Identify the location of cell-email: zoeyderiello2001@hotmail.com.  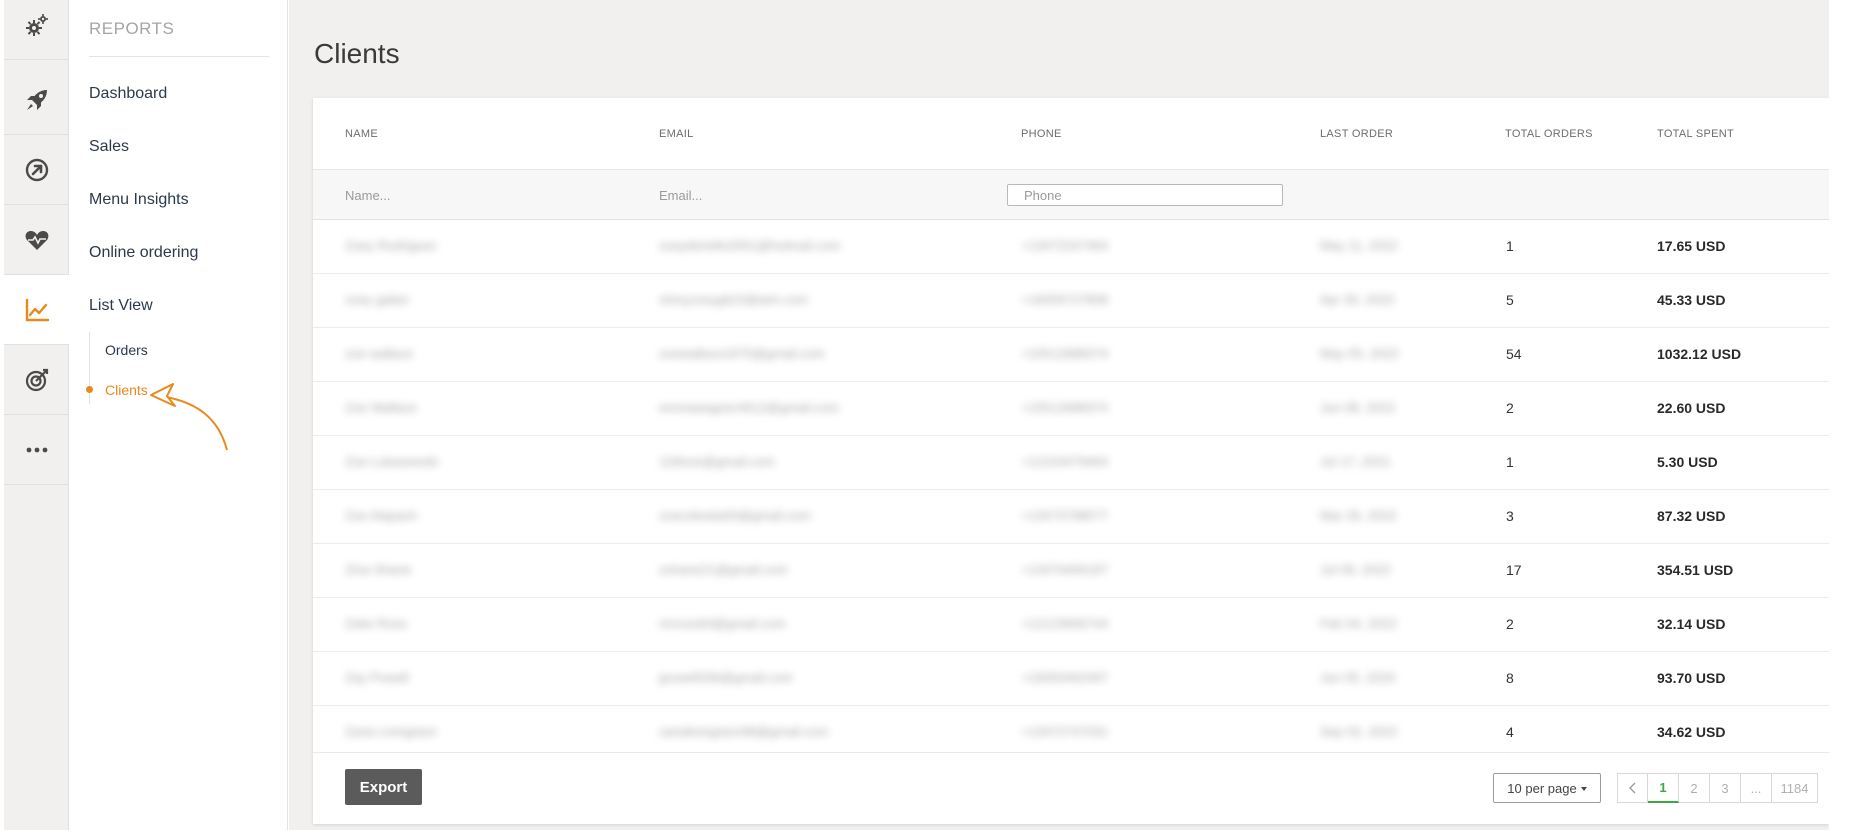
(750, 245).